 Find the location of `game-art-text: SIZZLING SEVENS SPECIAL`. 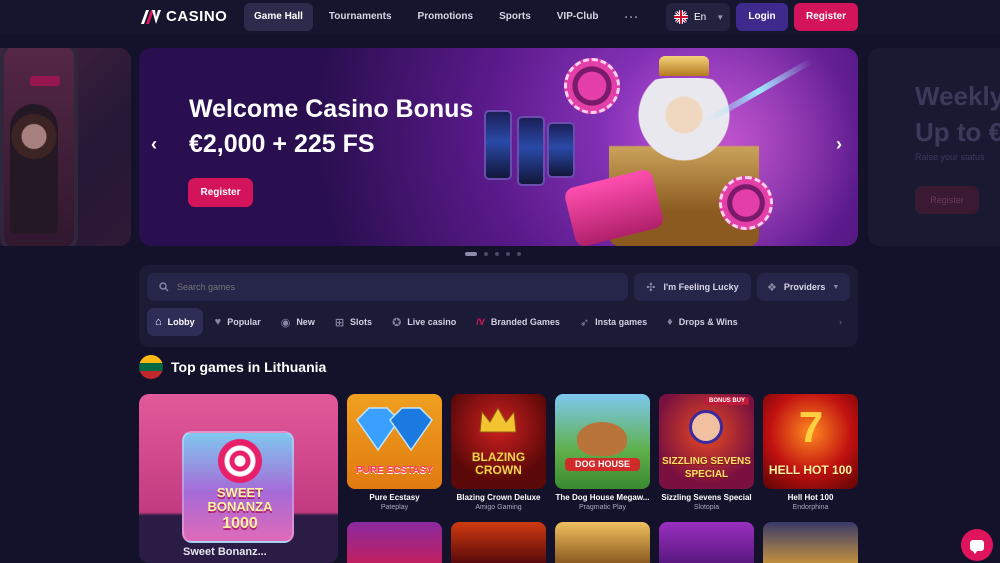

game-art-text: SIZZLING SEVENS SPECIAL is located at coordinates (706, 468).